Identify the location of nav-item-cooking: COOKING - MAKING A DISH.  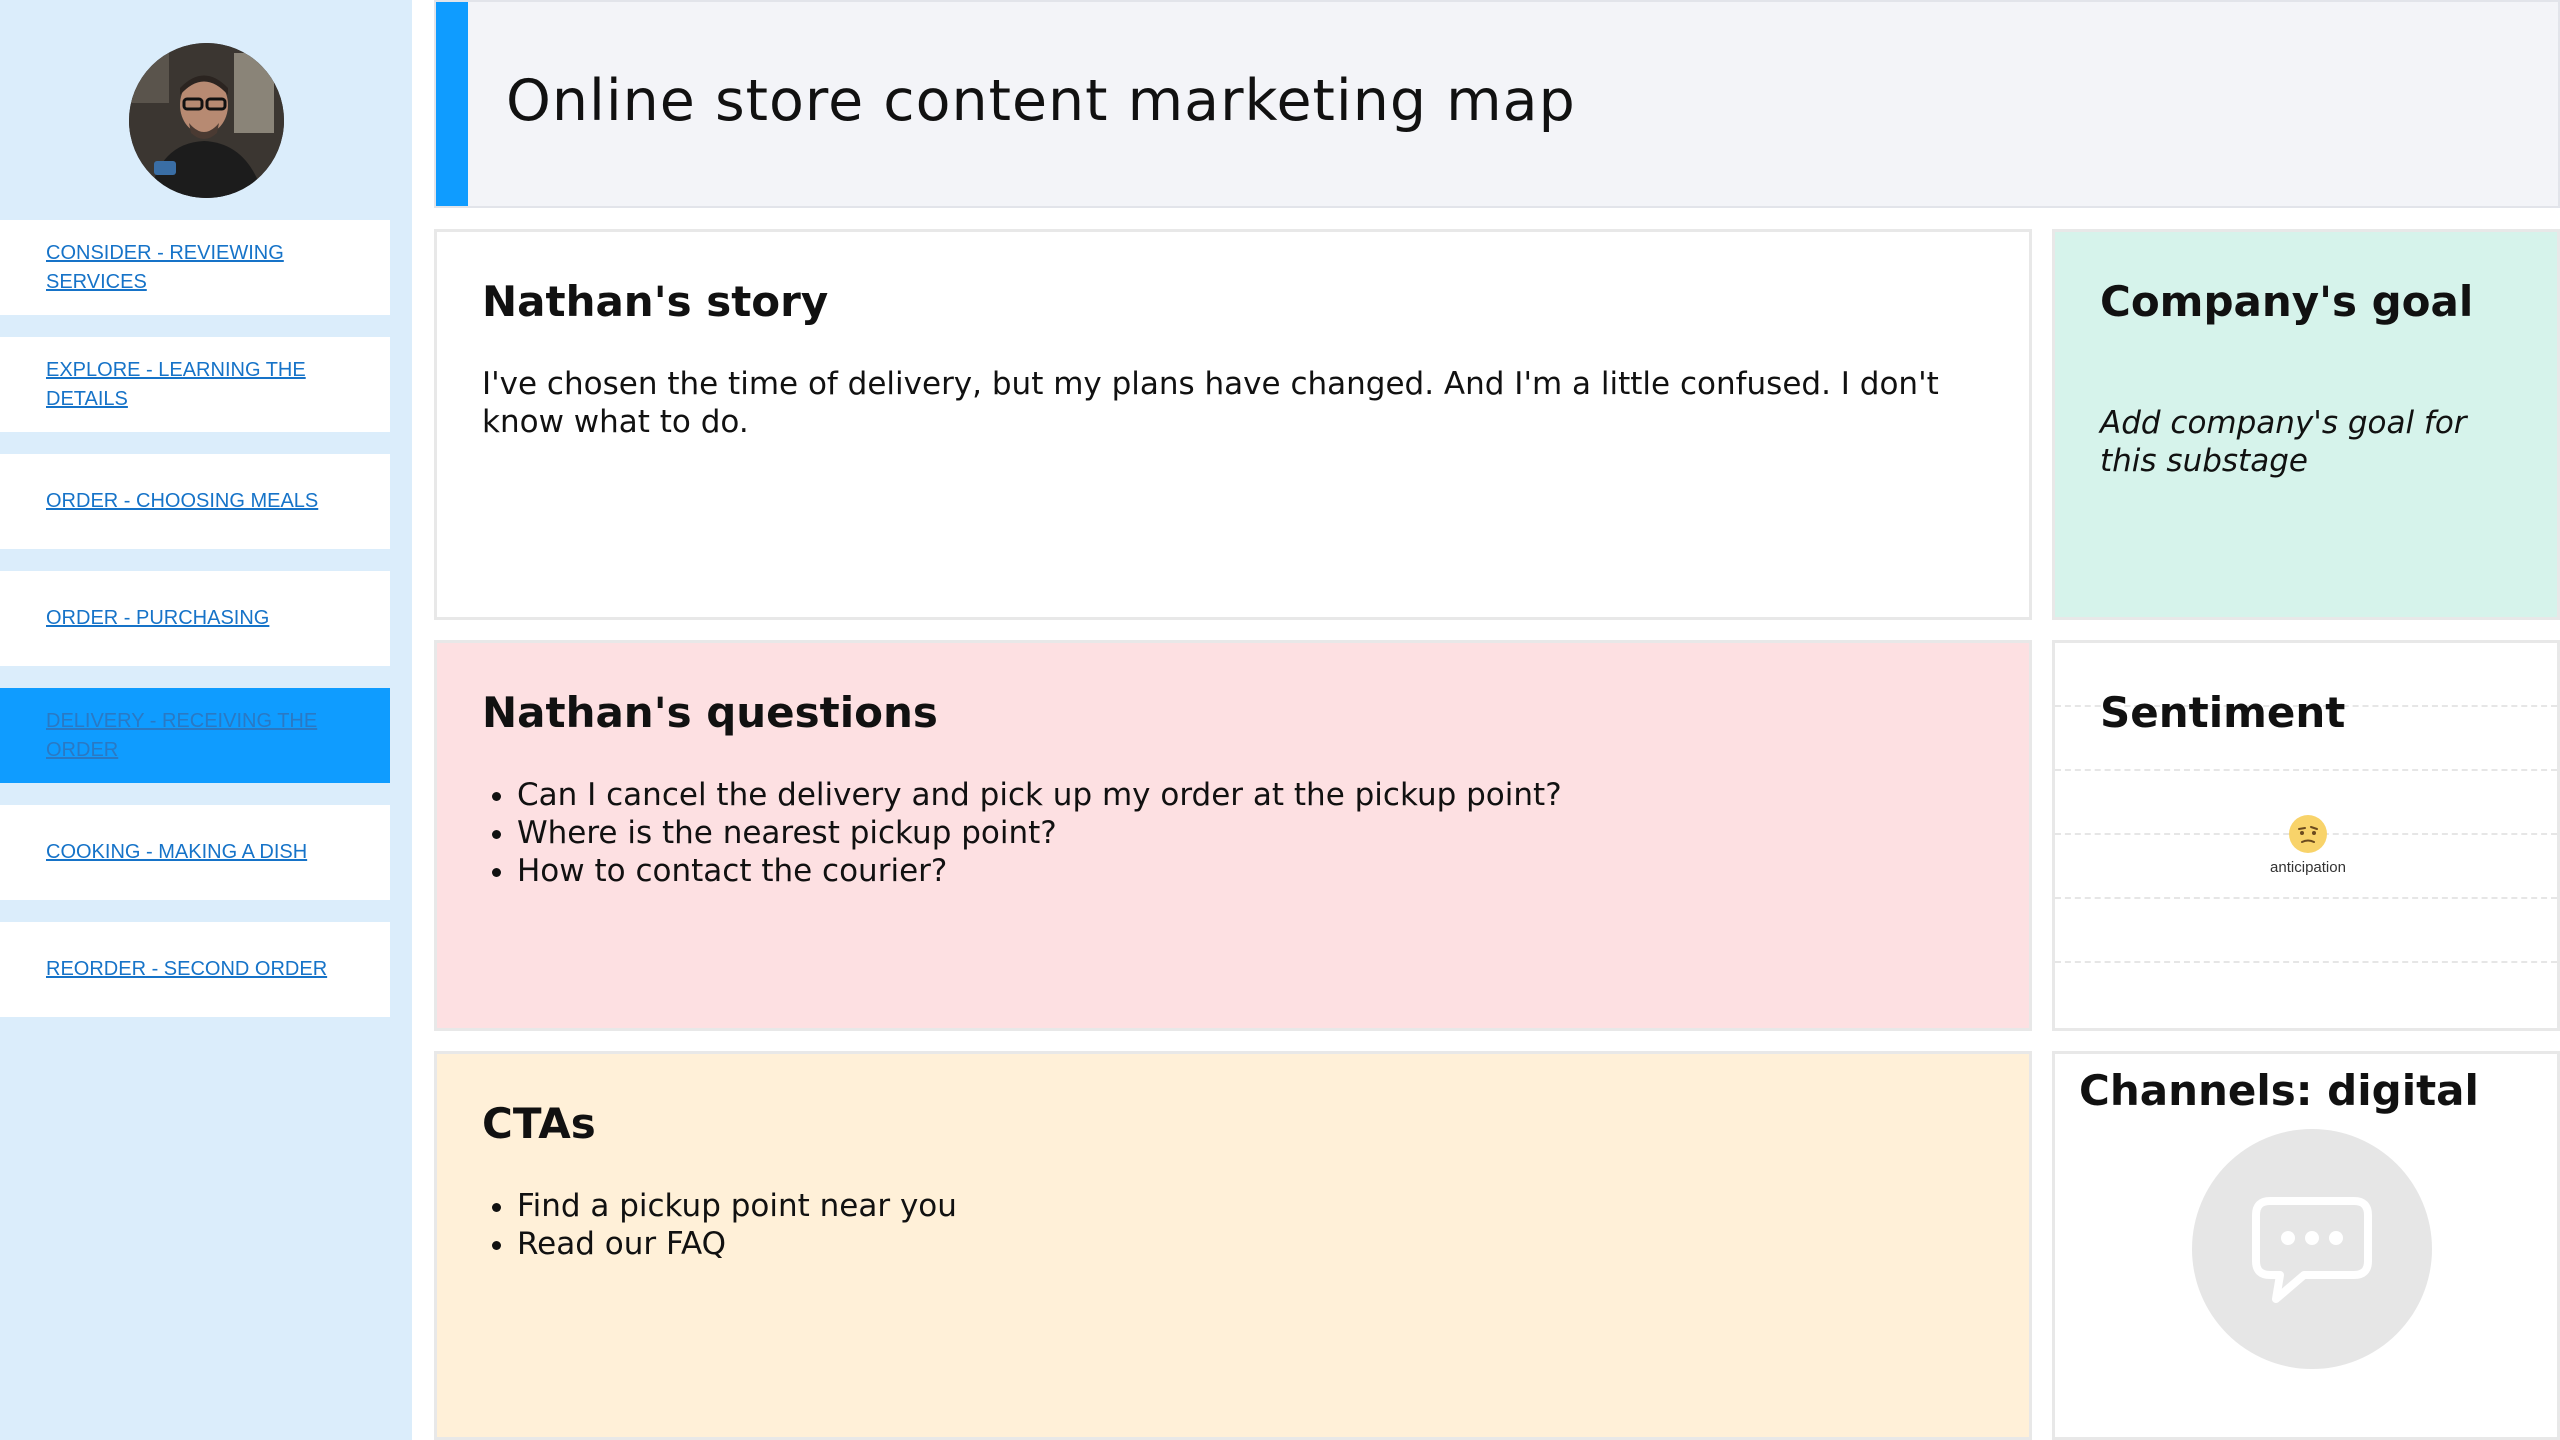
(195, 852).